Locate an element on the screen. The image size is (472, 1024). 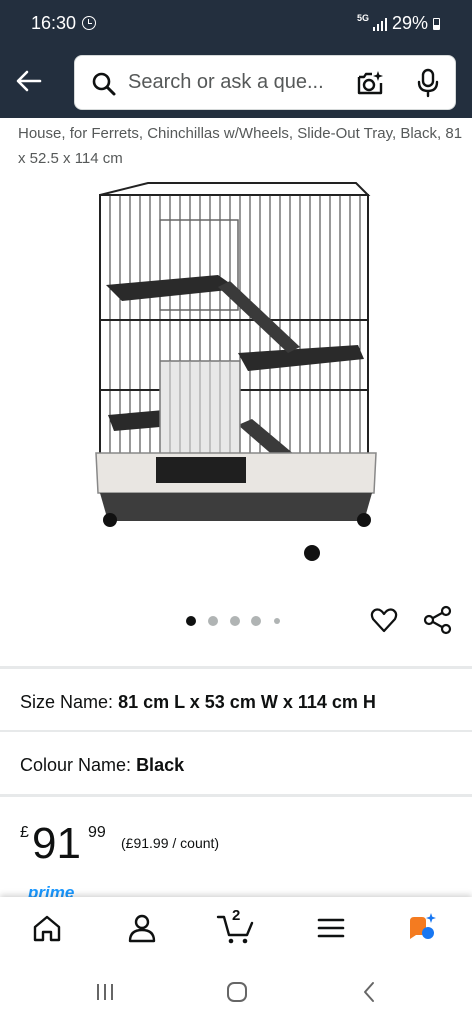
unit-price: (£91.99 / count) is located at coordinates (170, 843).